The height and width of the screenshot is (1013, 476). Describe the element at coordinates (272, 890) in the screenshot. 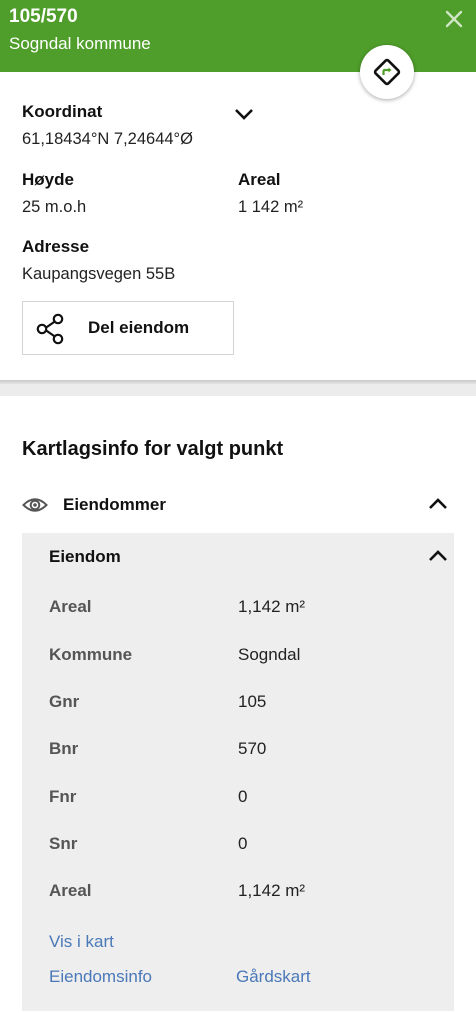

I see `row-value-area-2: 1,142 m²` at that location.